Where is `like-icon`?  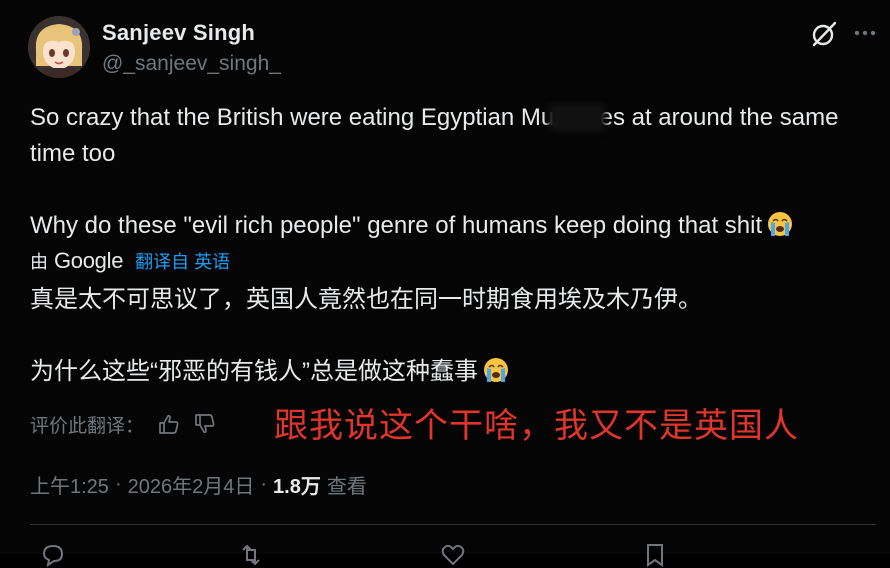 like-icon is located at coordinates (453, 555).